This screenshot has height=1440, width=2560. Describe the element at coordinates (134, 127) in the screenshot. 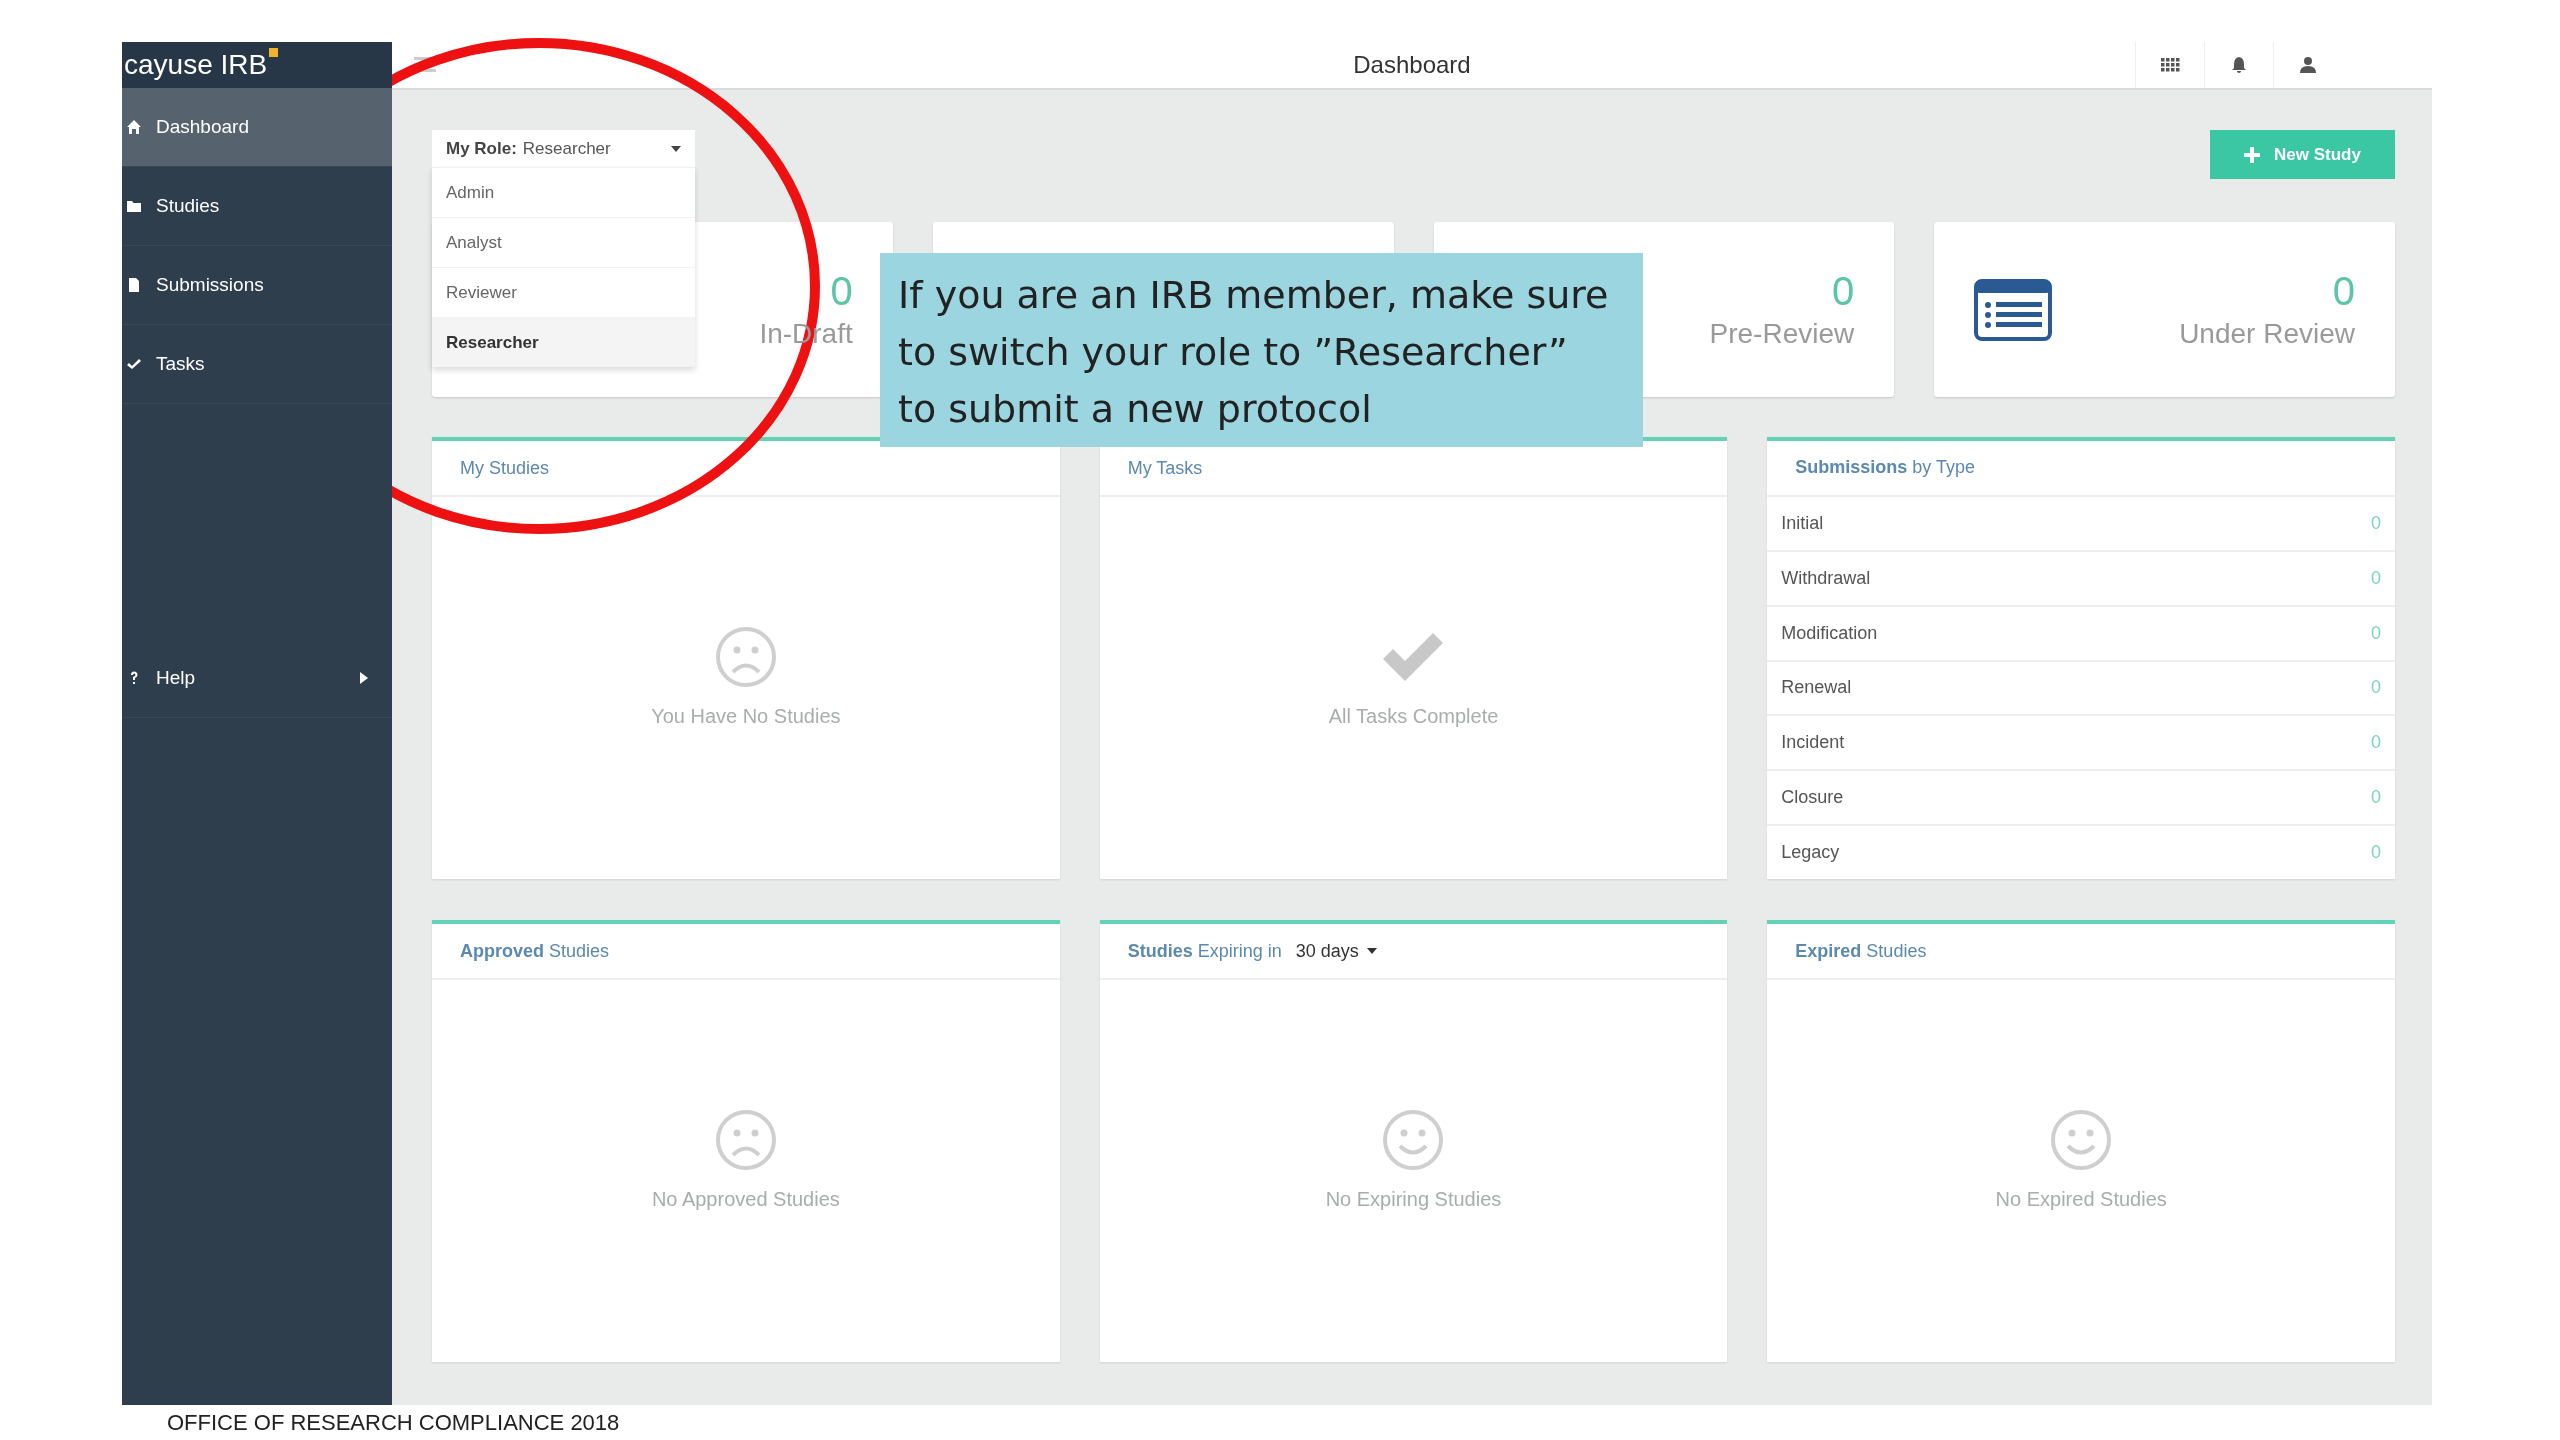

I see `home-icon` at that location.